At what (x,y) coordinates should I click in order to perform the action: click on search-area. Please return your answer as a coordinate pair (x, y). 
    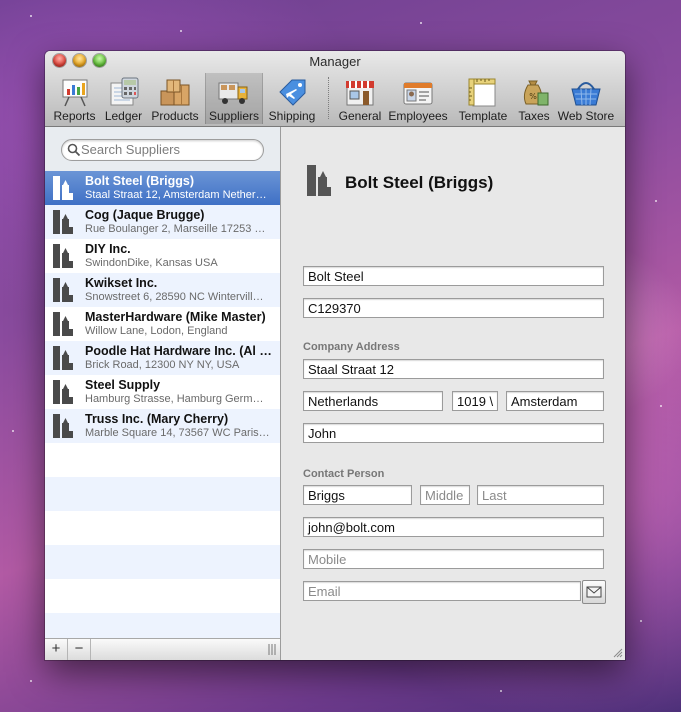
    Looking at the image, I should click on (162, 149).